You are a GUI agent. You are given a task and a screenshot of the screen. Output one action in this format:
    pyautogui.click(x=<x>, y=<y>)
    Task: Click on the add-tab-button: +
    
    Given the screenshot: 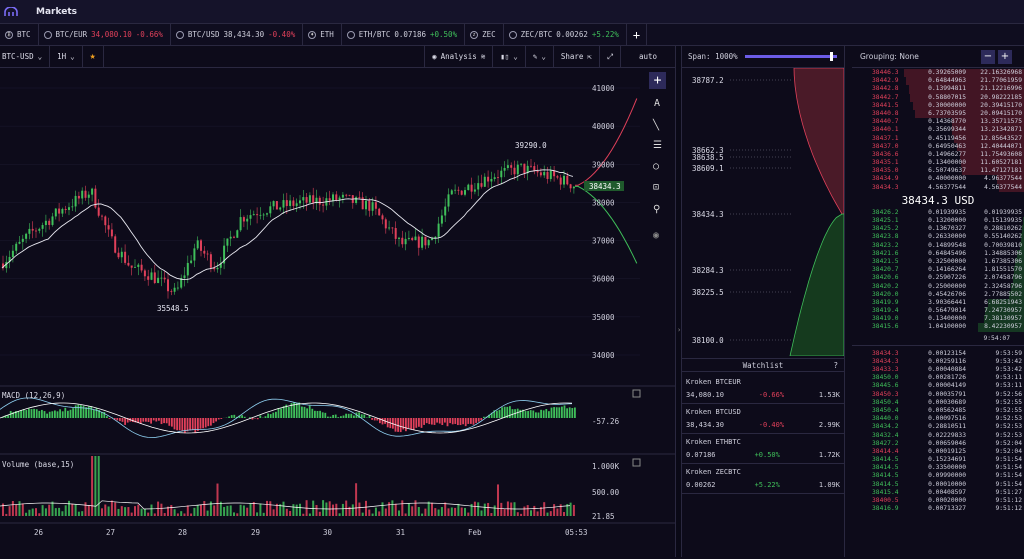 What is the action you would take?
    pyautogui.click(x=637, y=35)
    